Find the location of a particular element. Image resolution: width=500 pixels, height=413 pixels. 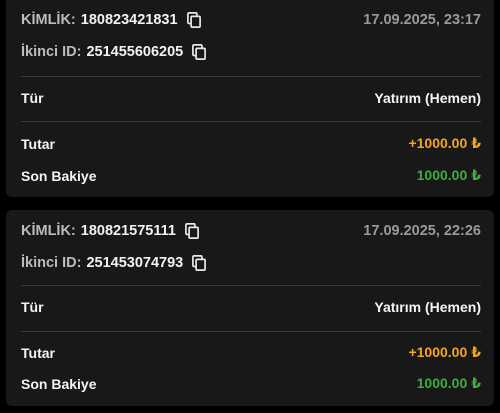

secondary-id-value: 251455606205 is located at coordinates (135, 52).